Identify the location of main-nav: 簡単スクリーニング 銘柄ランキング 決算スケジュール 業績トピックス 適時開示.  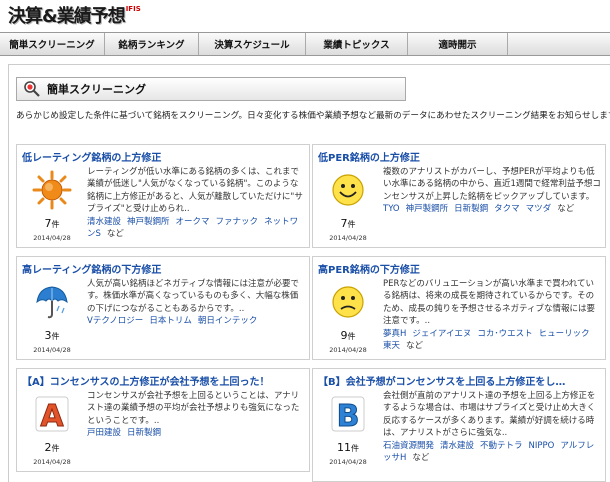
(305, 44).